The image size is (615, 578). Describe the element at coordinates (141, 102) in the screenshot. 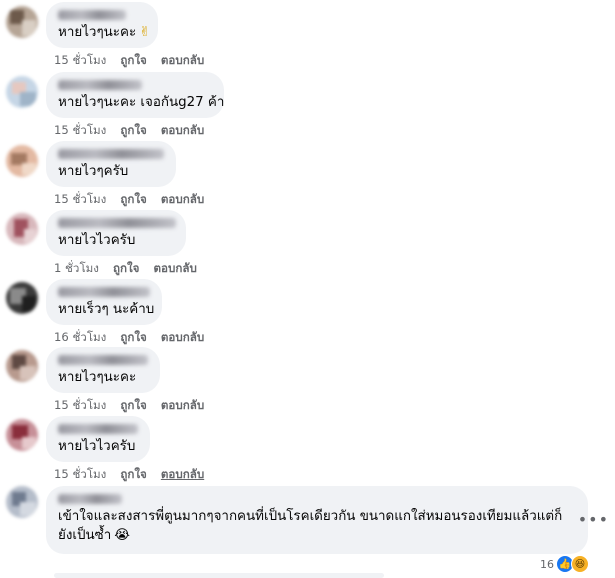

I see `comment-text: หายไวๆนะคะ เจอกันg27 ค้า` at that location.